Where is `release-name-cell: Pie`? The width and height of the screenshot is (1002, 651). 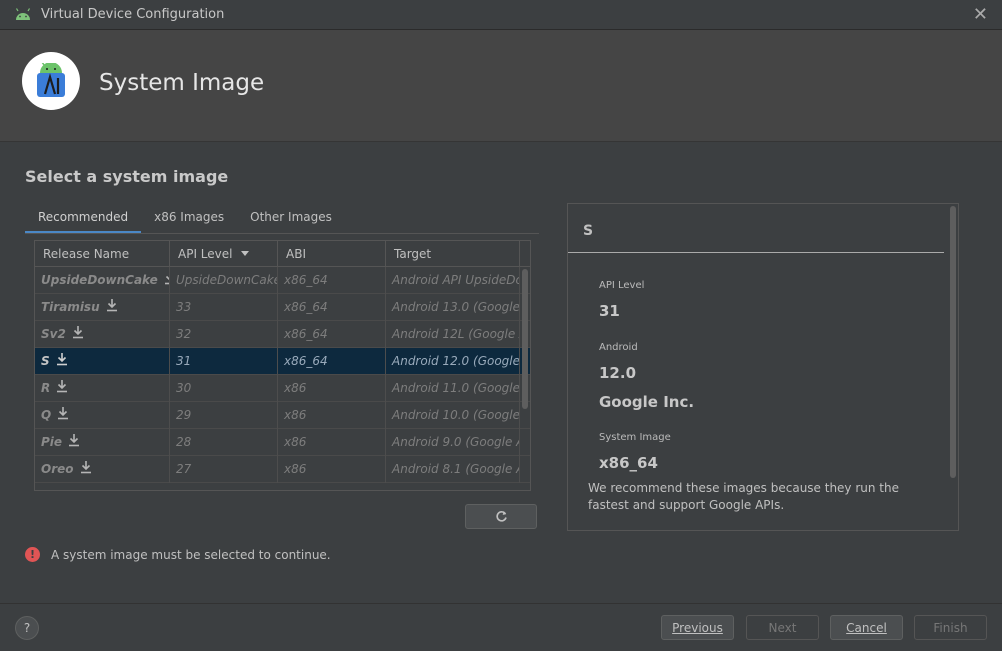 release-name-cell: Pie is located at coordinates (102, 442).